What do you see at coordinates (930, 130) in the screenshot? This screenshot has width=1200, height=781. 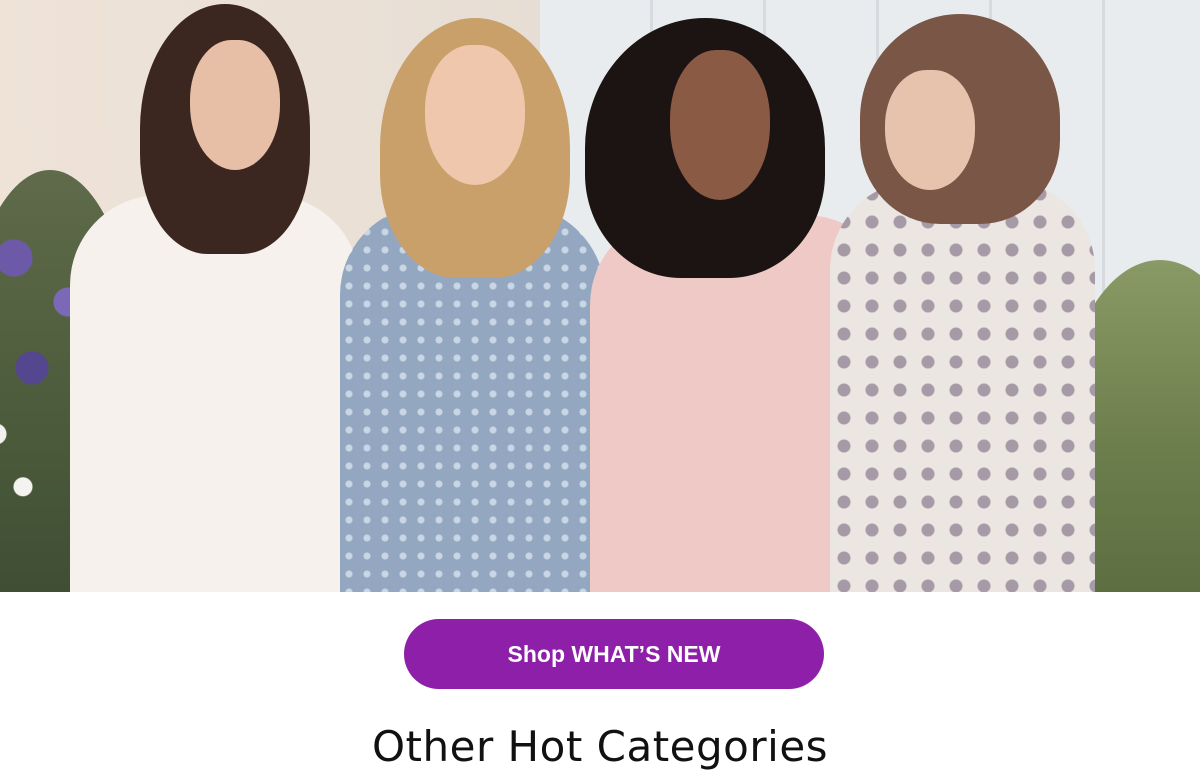 I see `model-four-face` at bounding box center [930, 130].